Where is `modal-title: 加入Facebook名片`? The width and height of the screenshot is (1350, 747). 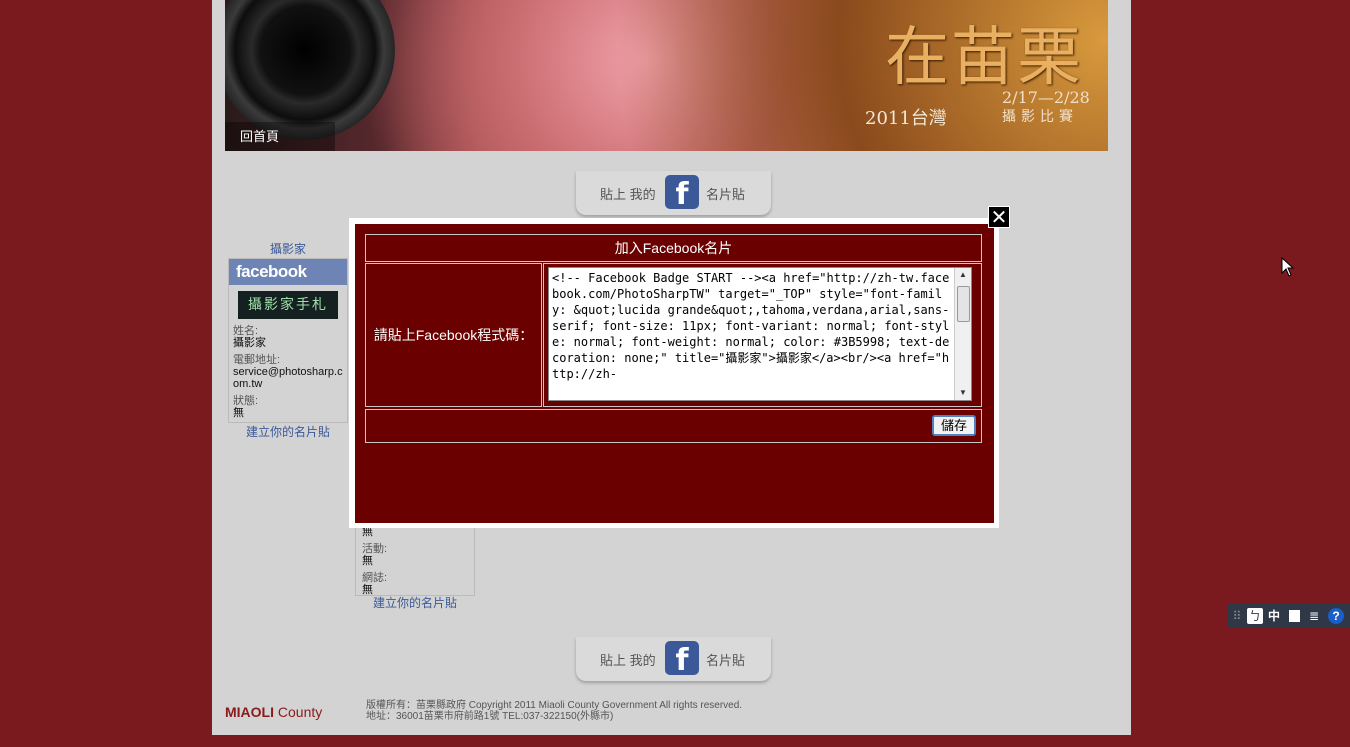
modal-title: 加入Facebook名片 is located at coordinates (673, 248).